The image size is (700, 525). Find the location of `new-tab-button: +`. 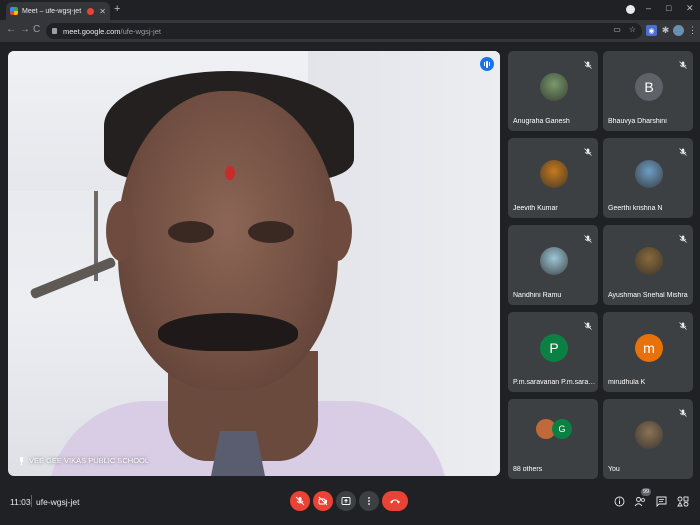

new-tab-button: + is located at coordinates (117, 9).